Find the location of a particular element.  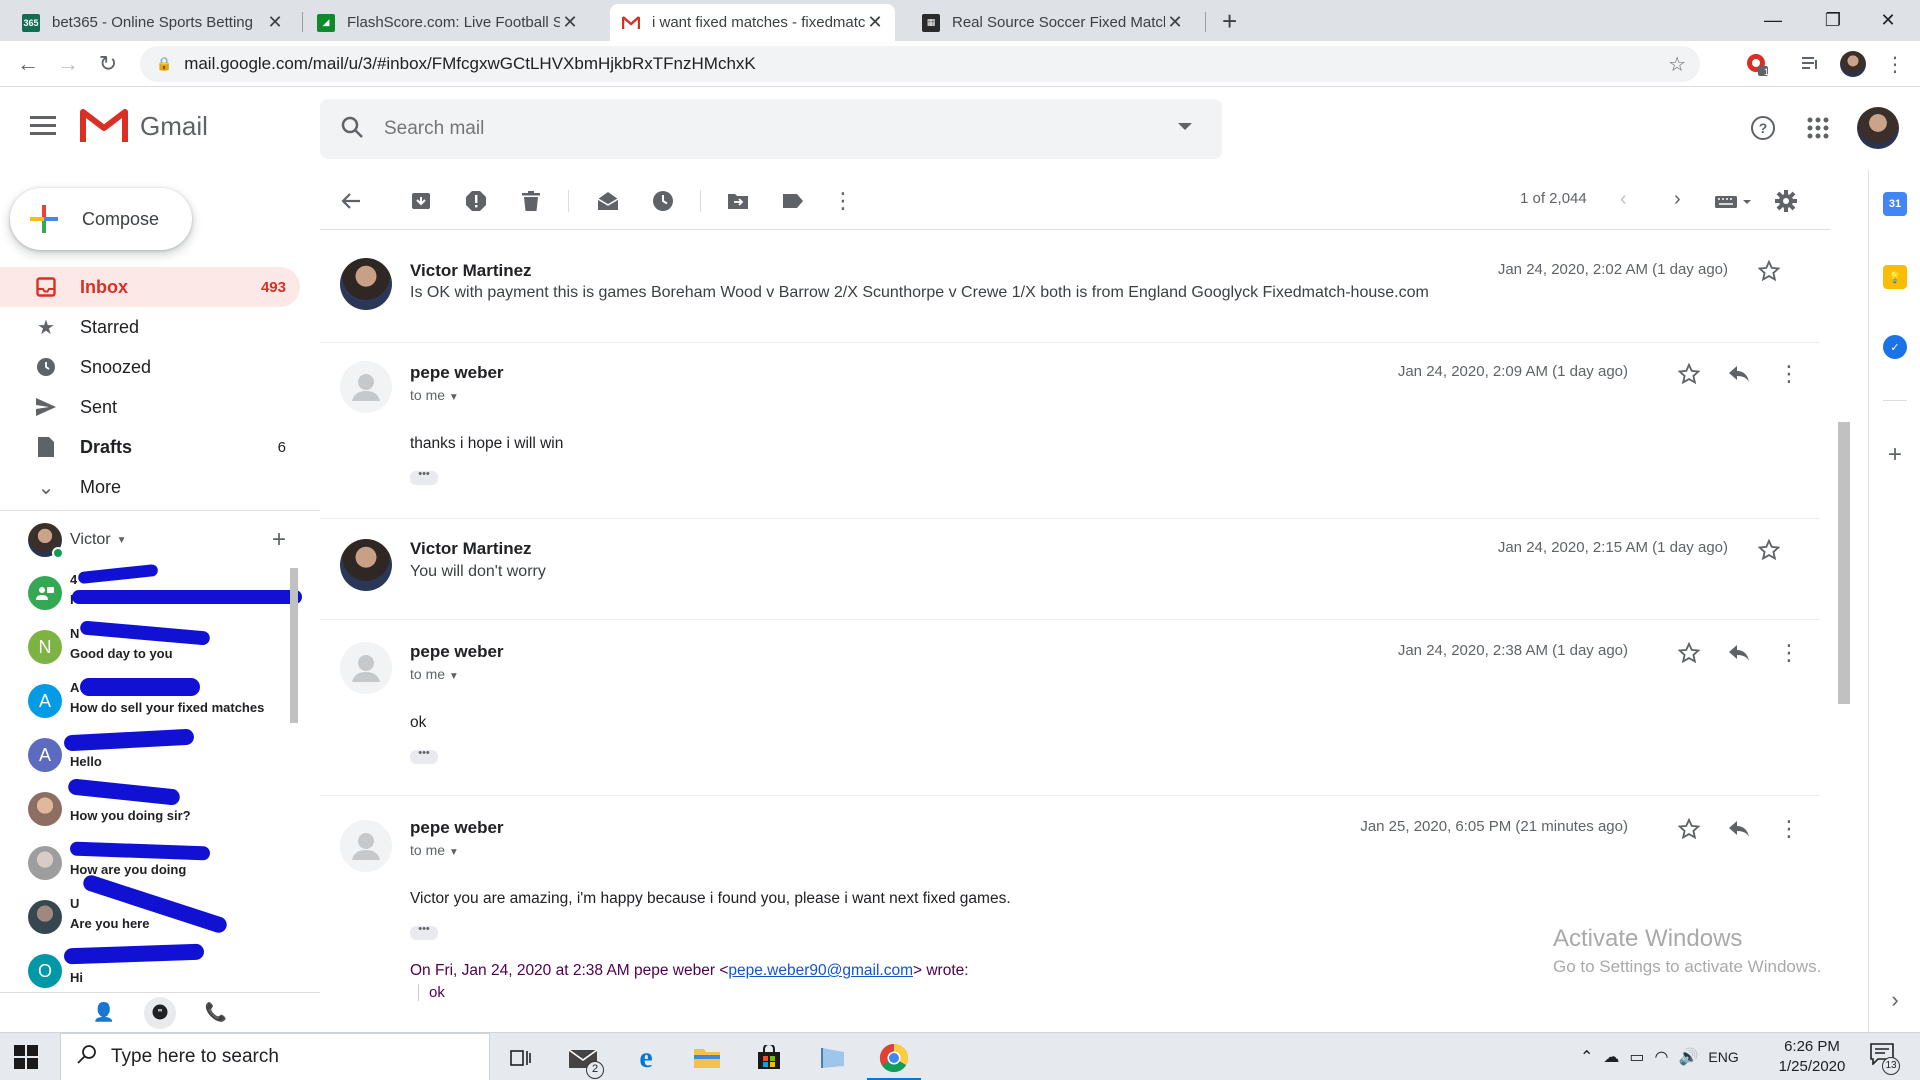

language-indicator: ENG is located at coordinates (1723, 1057).